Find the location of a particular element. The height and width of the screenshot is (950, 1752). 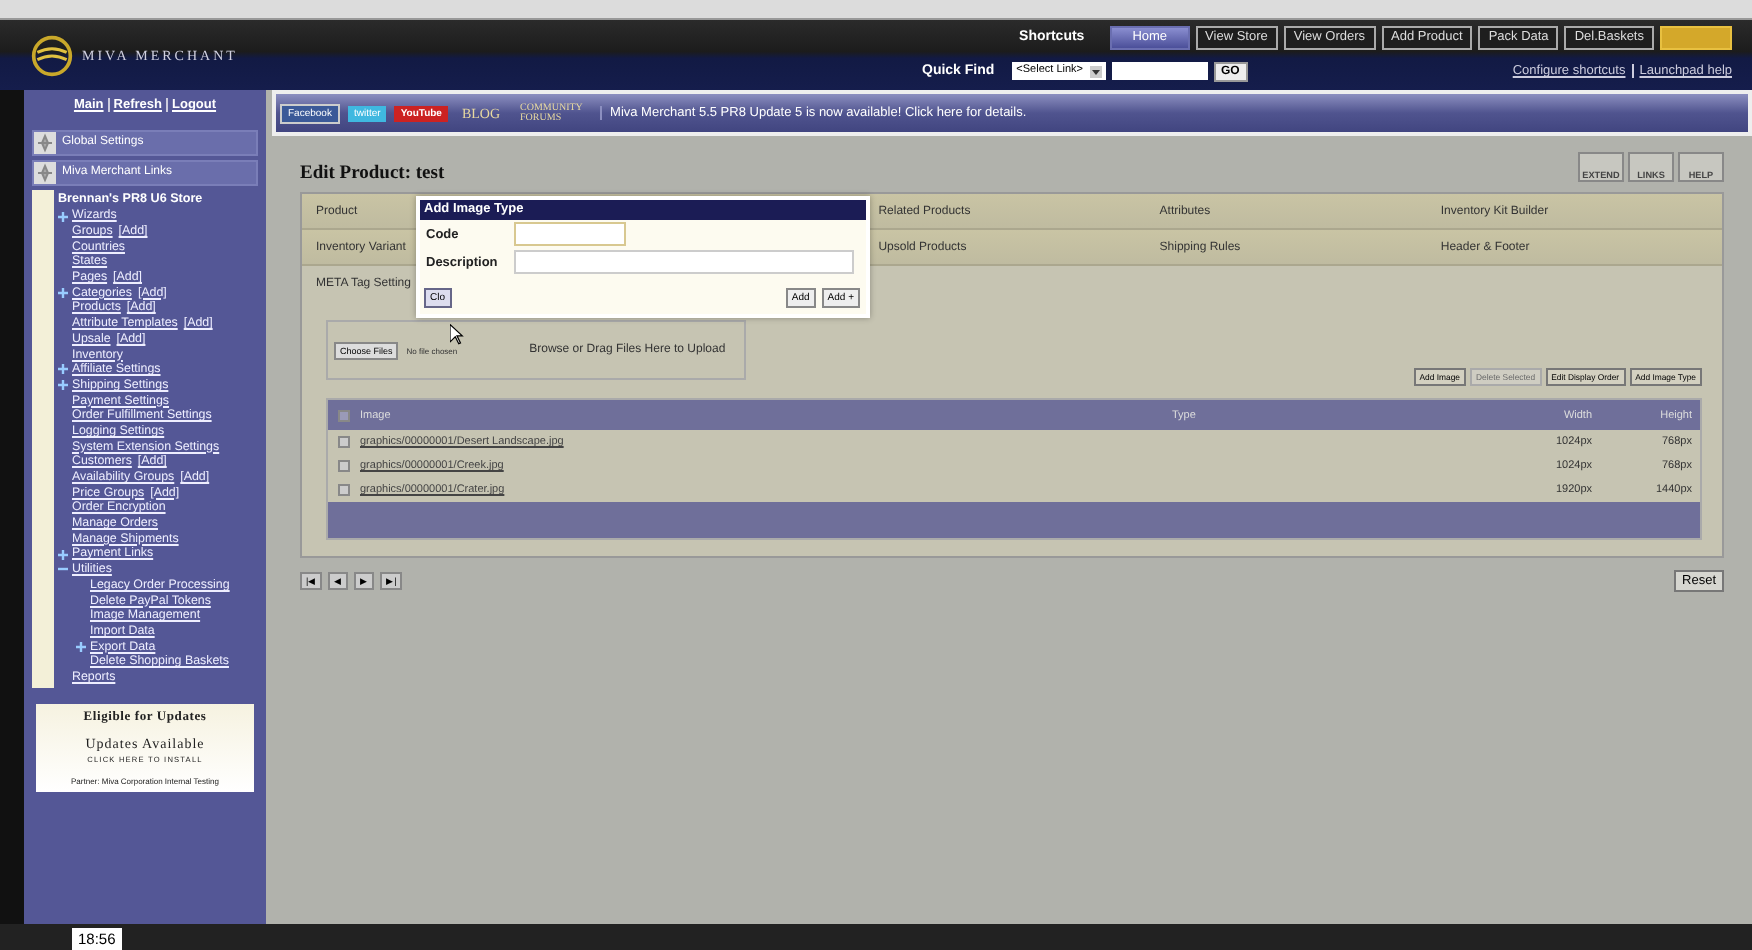

logo-icon is located at coordinates (52, 55).